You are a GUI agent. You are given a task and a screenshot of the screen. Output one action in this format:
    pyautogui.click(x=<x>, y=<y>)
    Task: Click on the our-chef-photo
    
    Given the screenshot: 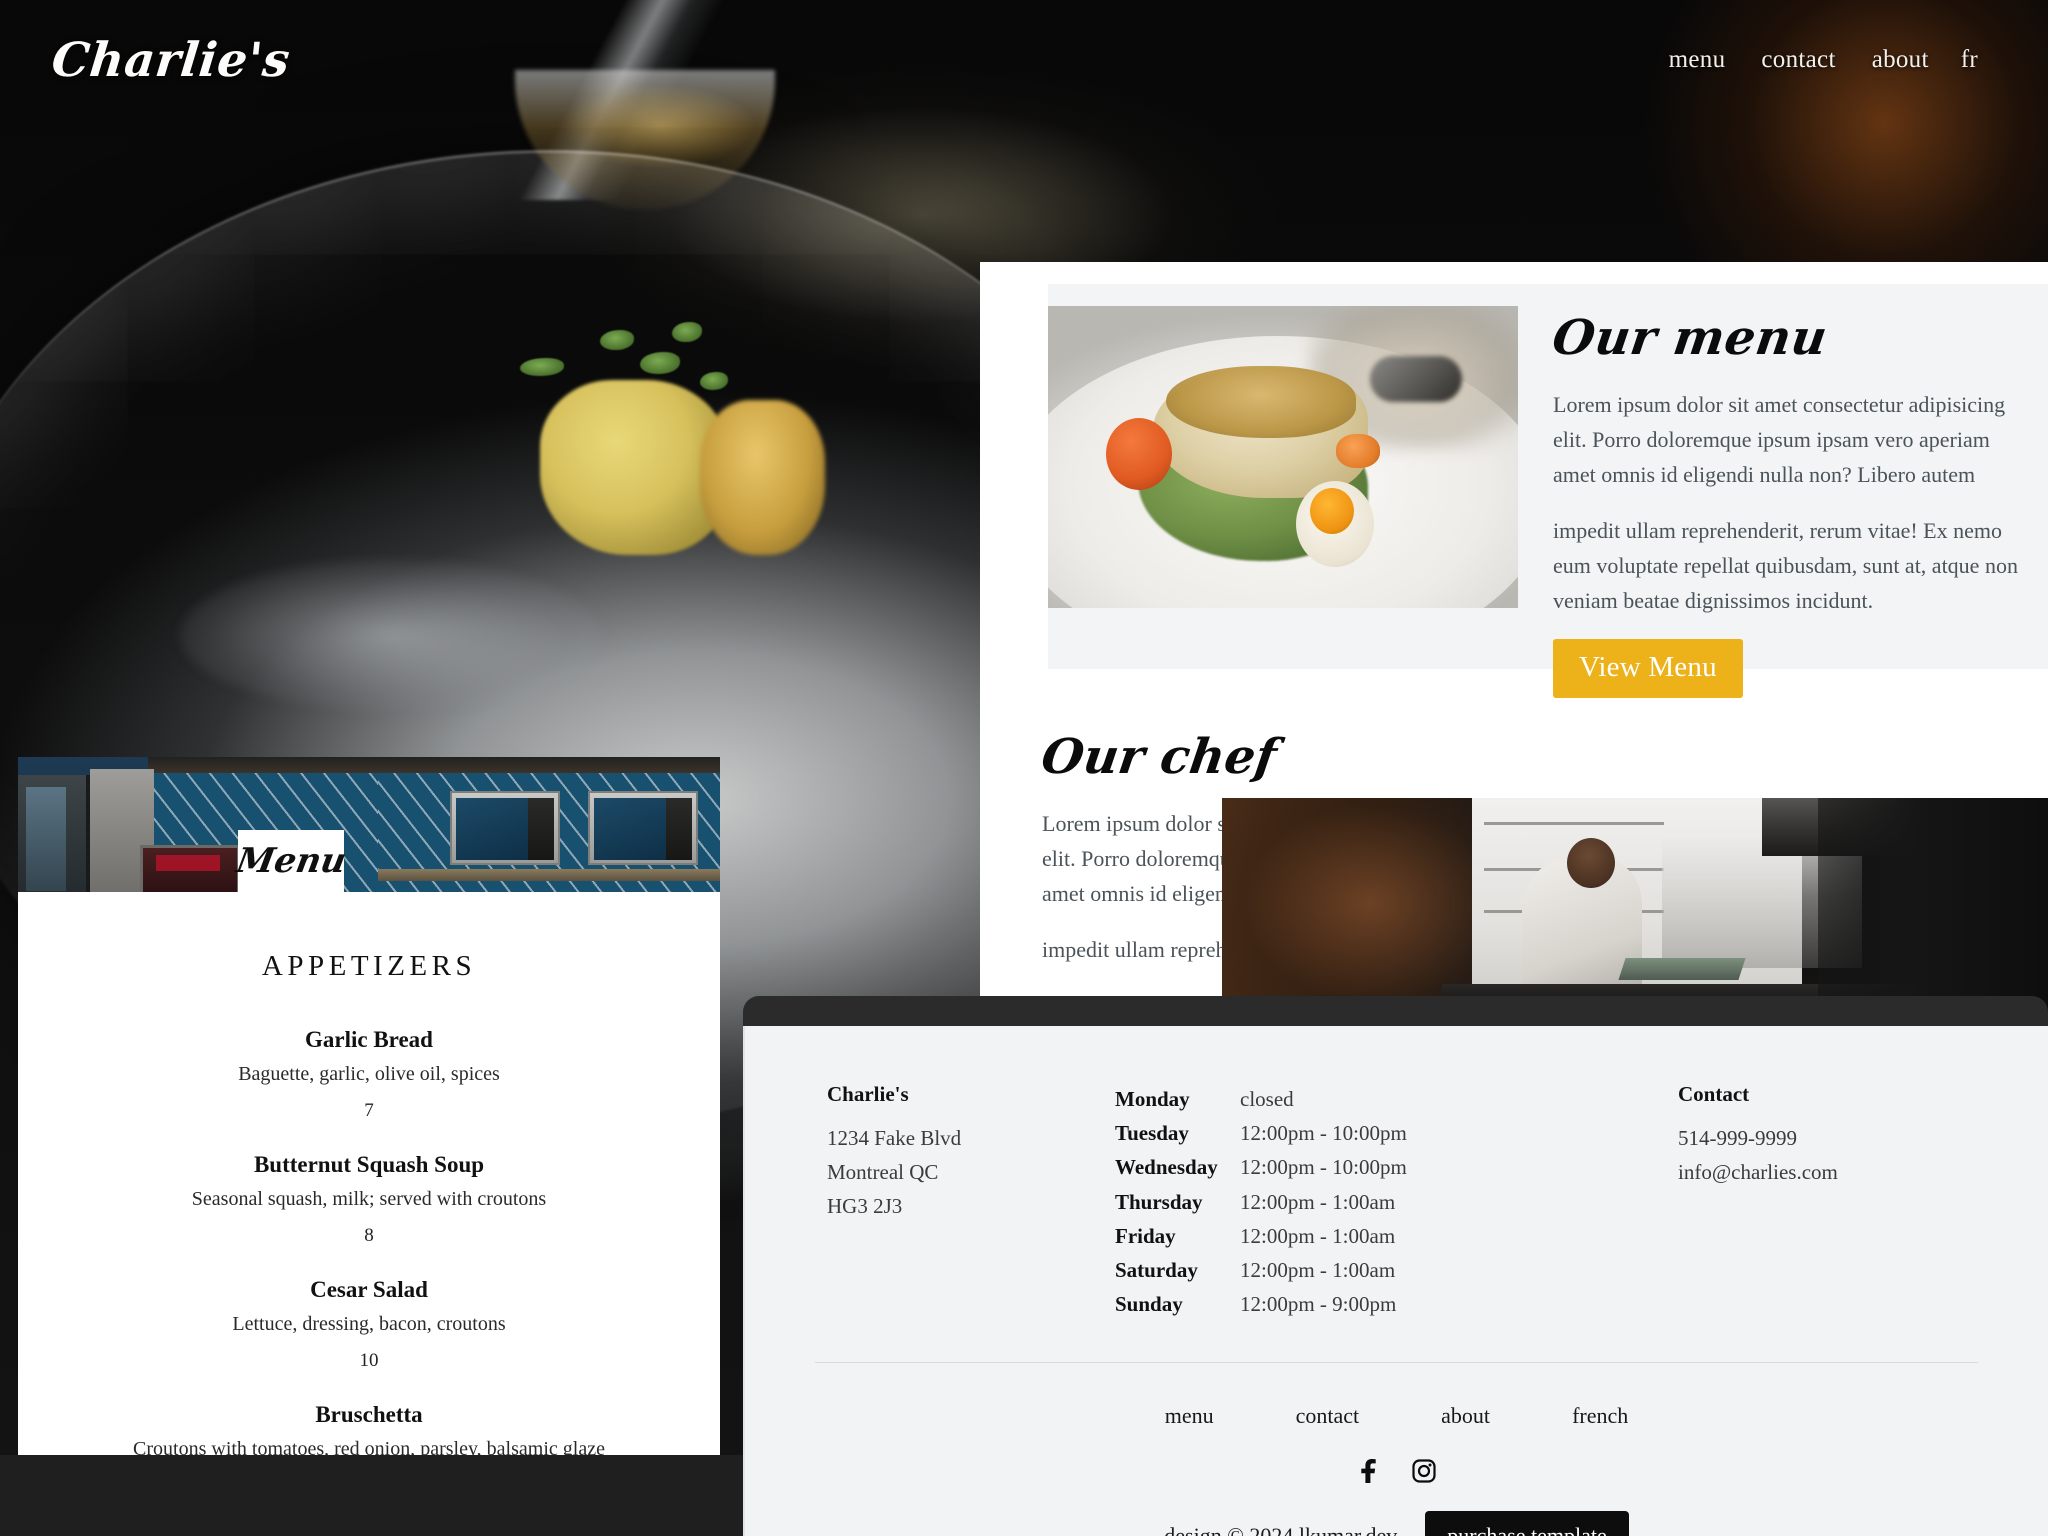 What is the action you would take?
    pyautogui.click(x=1635, y=904)
    